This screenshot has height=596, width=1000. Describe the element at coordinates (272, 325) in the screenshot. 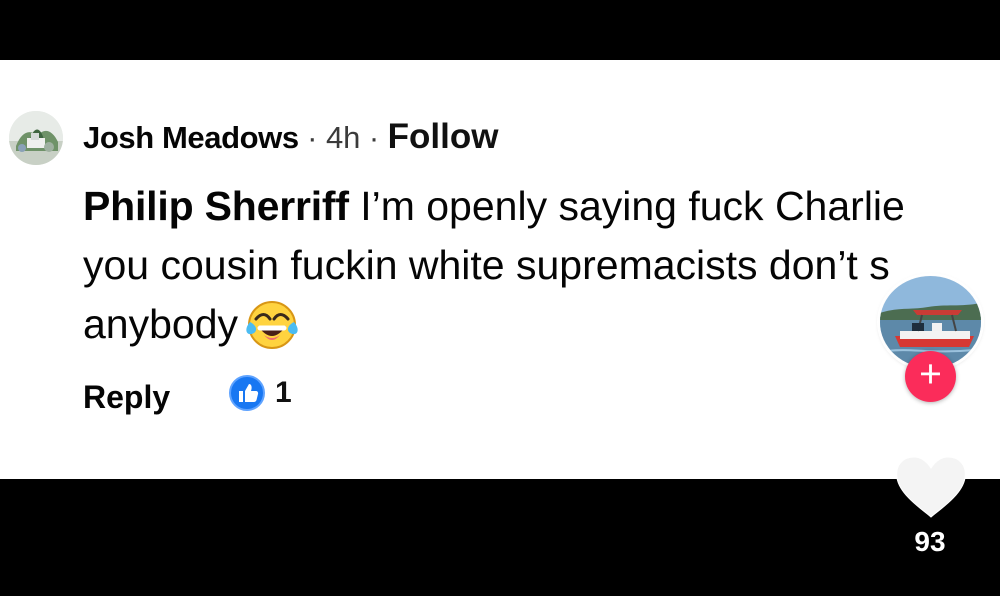

I see `face-with-tears-of-joy-icon` at that location.